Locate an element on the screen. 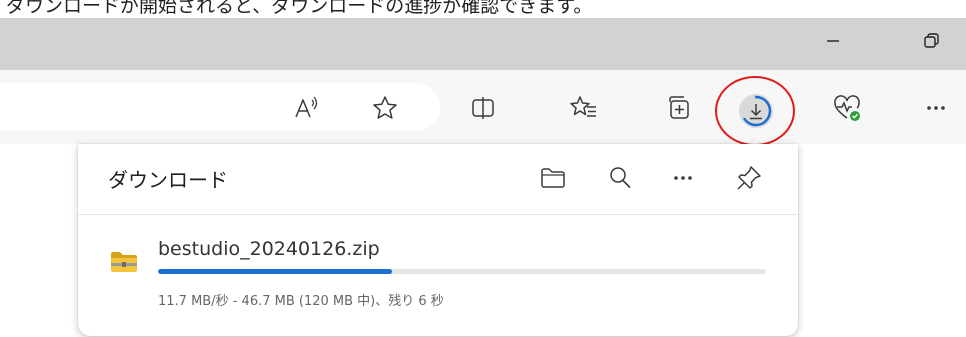  folder-icon is located at coordinates (553, 178).